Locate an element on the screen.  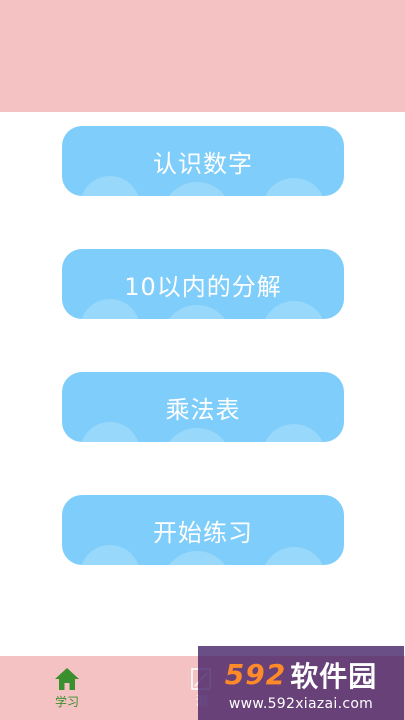
recognize-numbers-button: 认识数字 is located at coordinates (203, 161).